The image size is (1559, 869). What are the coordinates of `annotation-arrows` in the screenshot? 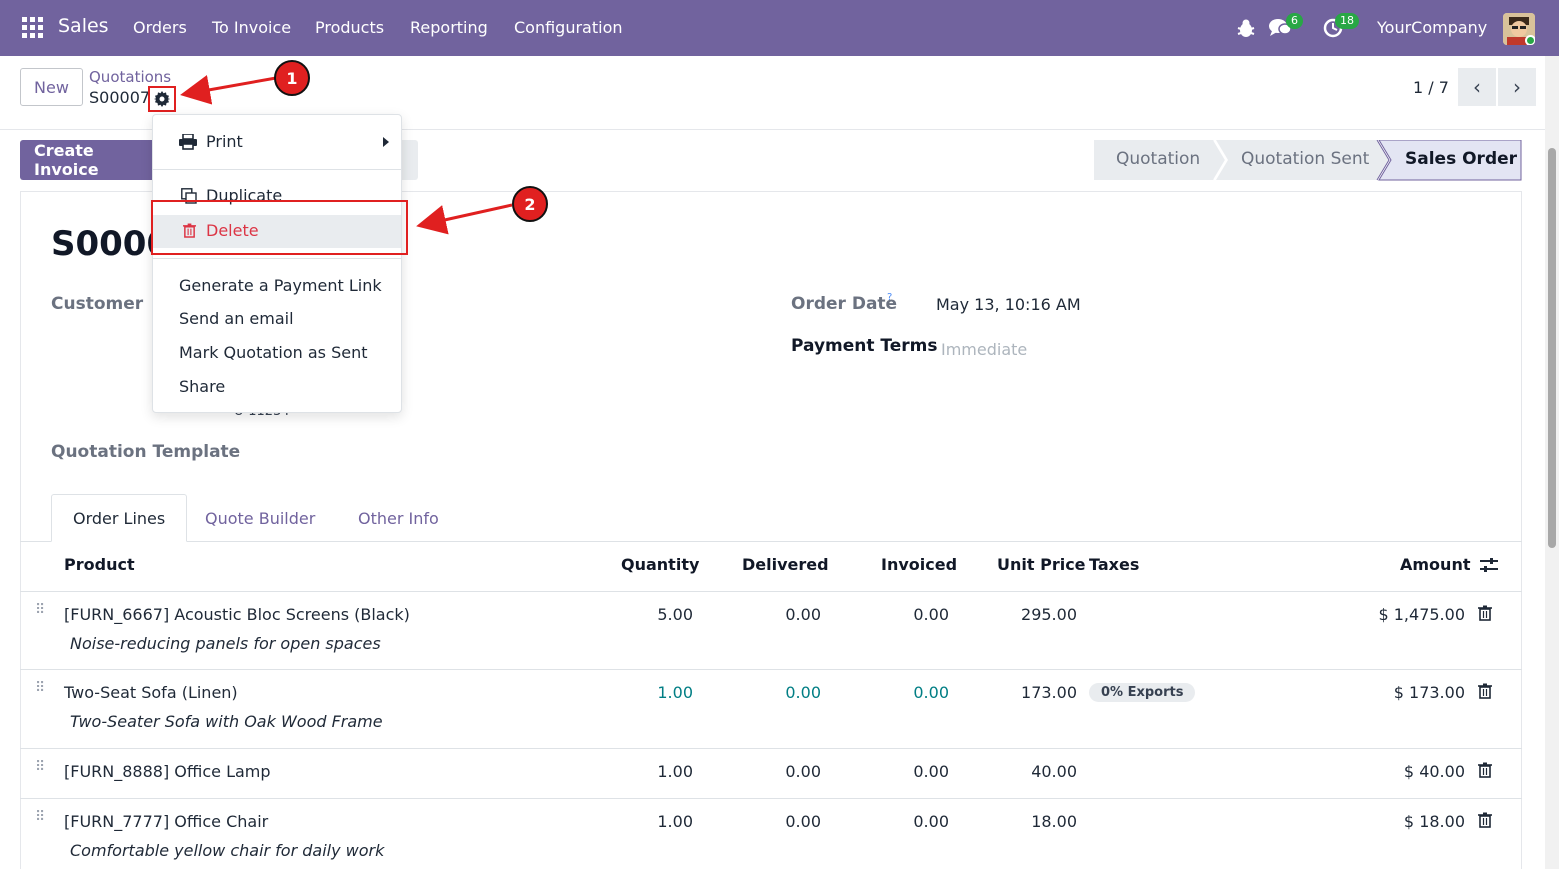 It's located at (346, 155).